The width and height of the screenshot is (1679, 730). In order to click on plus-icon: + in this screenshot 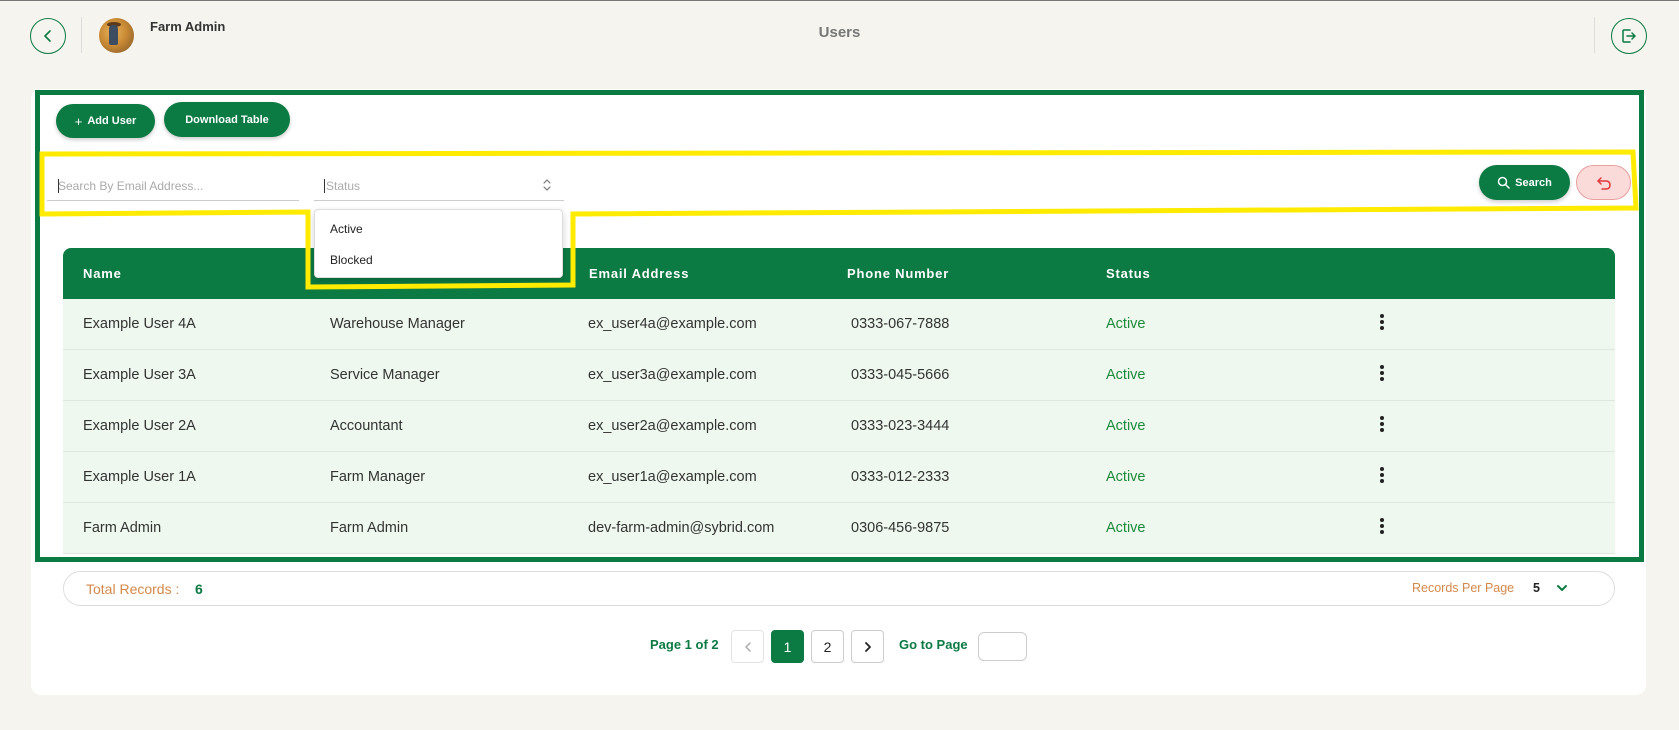, I will do `click(78, 121)`.